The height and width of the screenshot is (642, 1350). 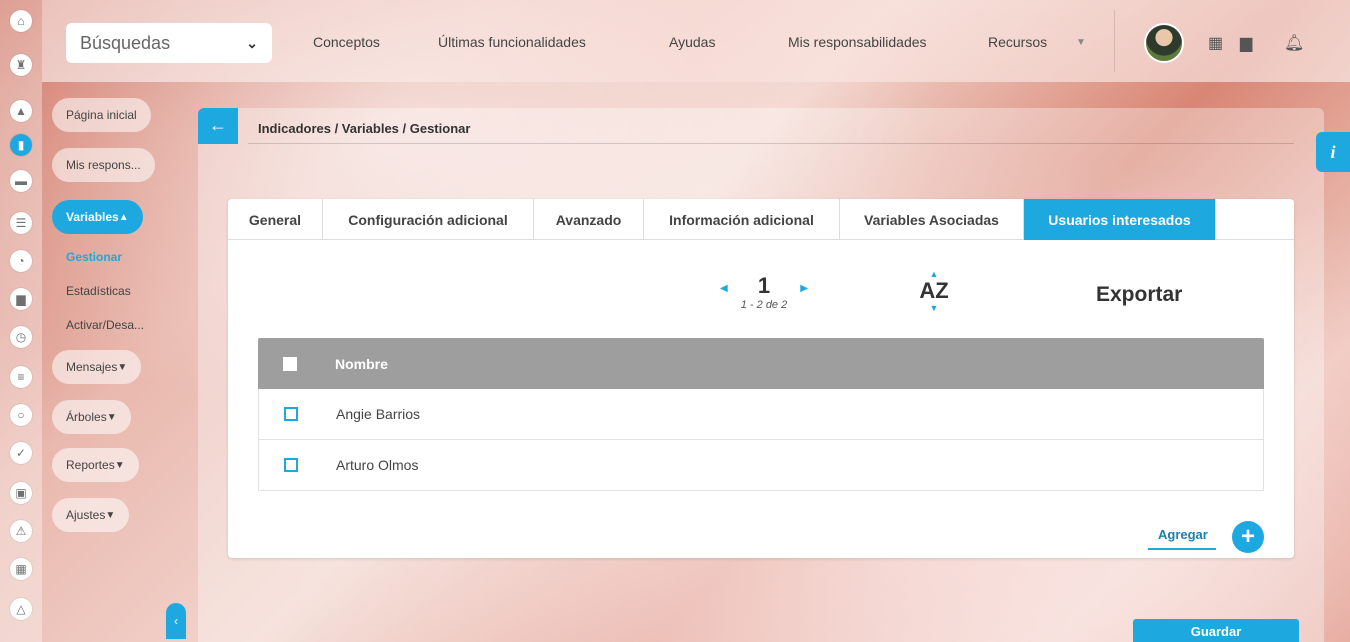 What do you see at coordinates (364, 128) in the screenshot?
I see `breadcrumb: Indicadores / Variables / Gestionar` at bounding box center [364, 128].